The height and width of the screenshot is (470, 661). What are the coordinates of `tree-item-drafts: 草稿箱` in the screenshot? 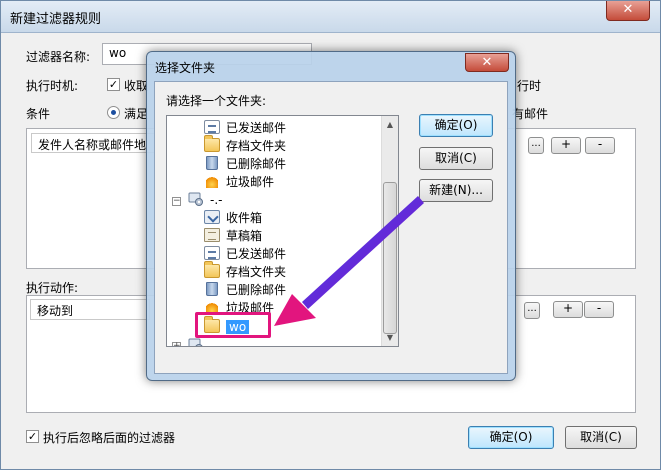 It's located at (233, 236).